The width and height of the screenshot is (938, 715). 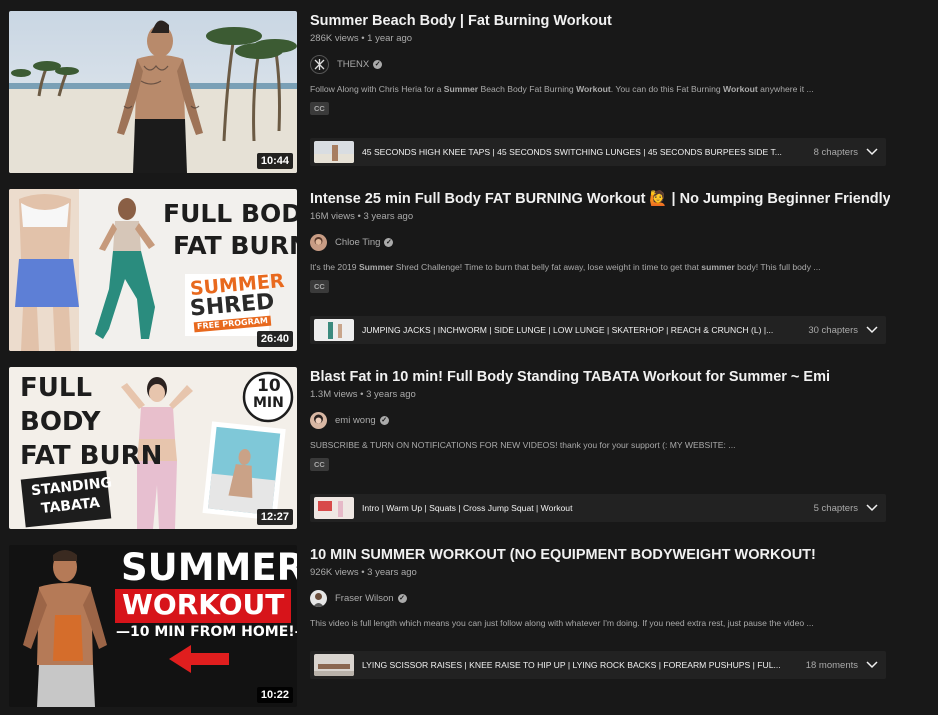 What do you see at coordinates (209, 567) in the screenshot?
I see `thumb-text-summer: SUMMER` at bounding box center [209, 567].